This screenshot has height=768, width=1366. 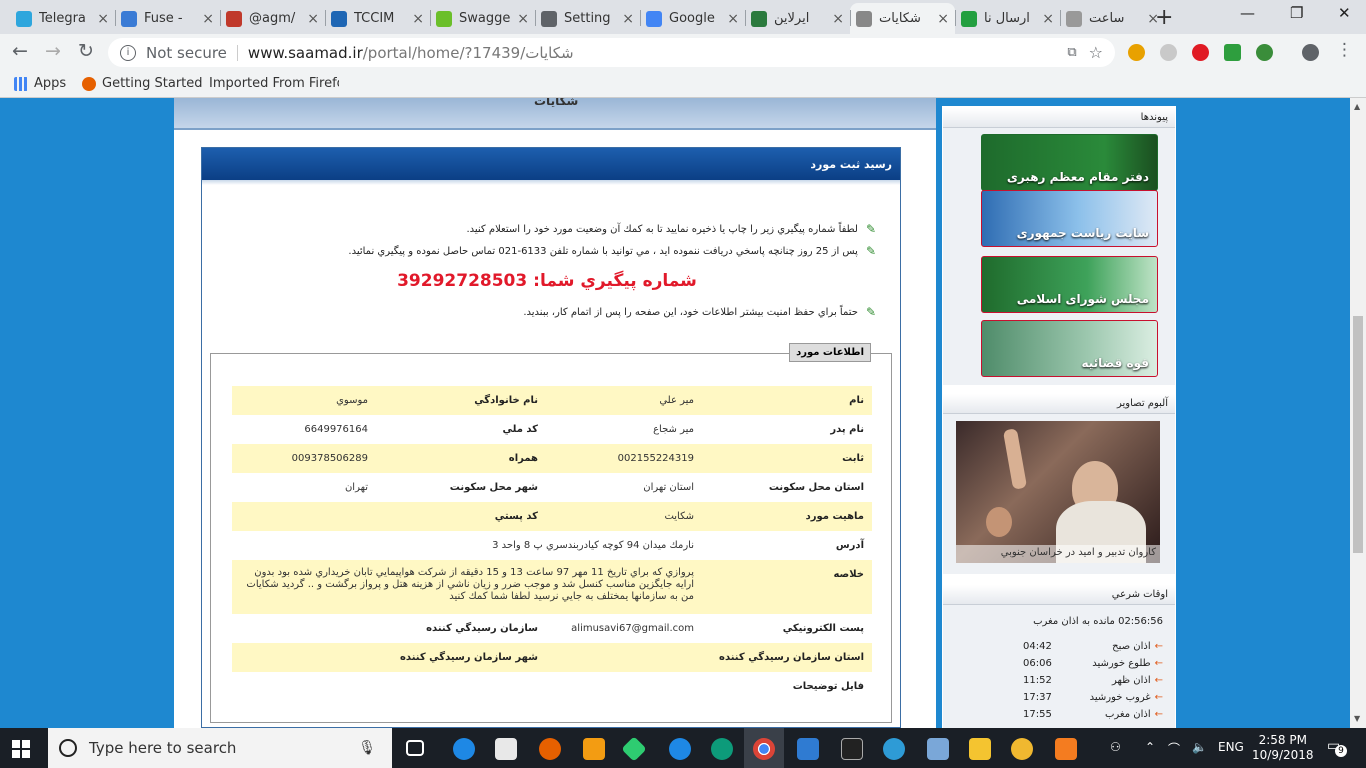 What do you see at coordinates (1296, 13) in the screenshot?
I see `restore-button: ❐` at bounding box center [1296, 13].